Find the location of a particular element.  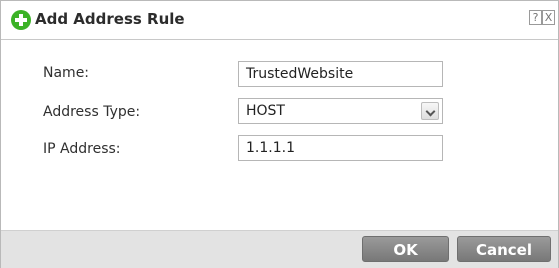

name-field: TrustedWebsite is located at coordinates (340, 74).